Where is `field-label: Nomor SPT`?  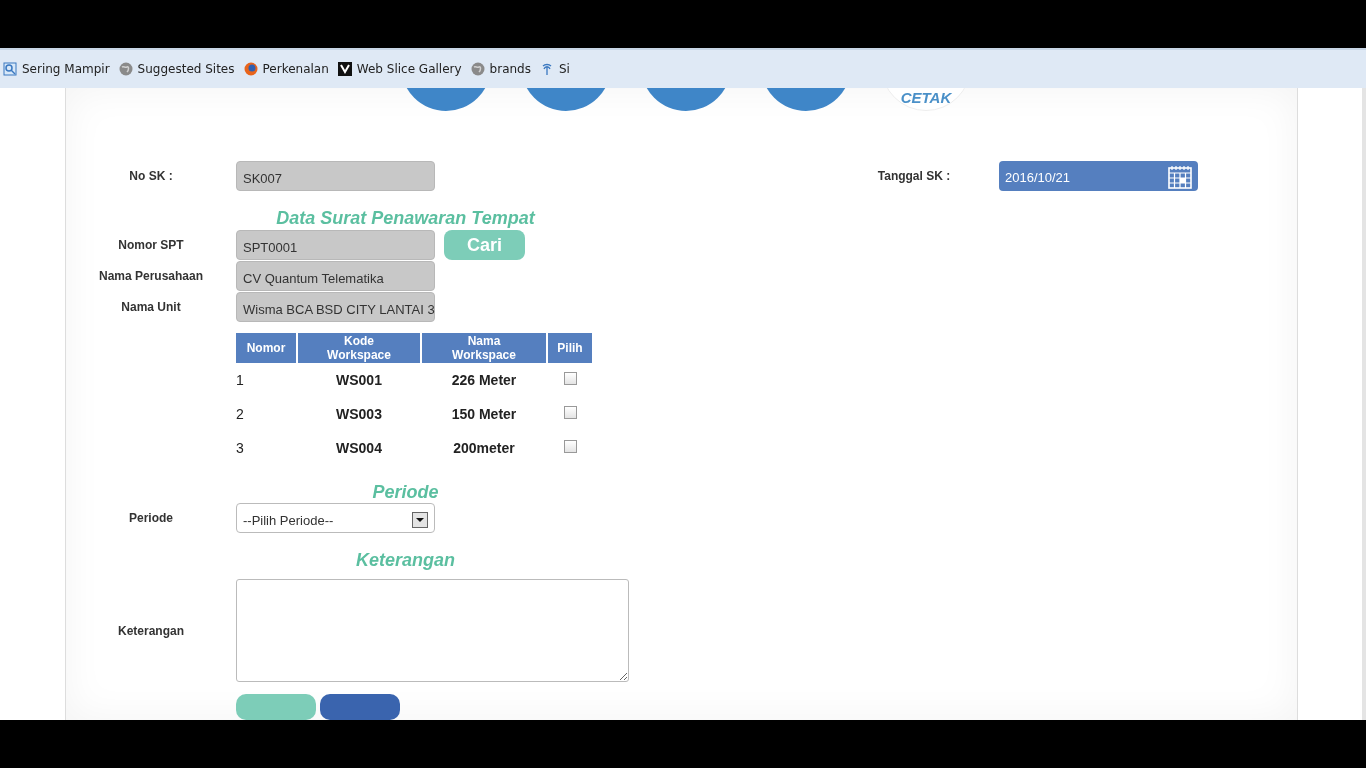 field-label: Nomor SPT is located at coordinates (151, 245).